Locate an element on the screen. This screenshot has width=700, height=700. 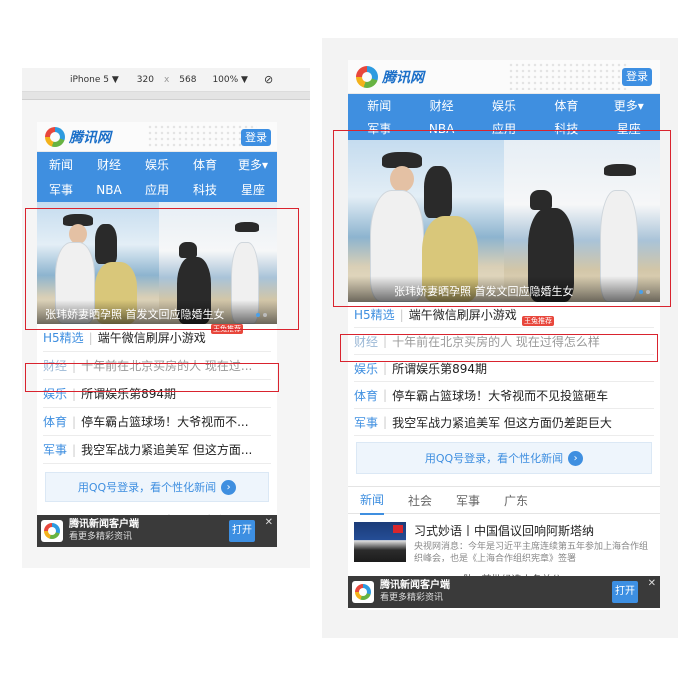
device-select: iPhone 5 ▼ is located at coordinates (94, 80).